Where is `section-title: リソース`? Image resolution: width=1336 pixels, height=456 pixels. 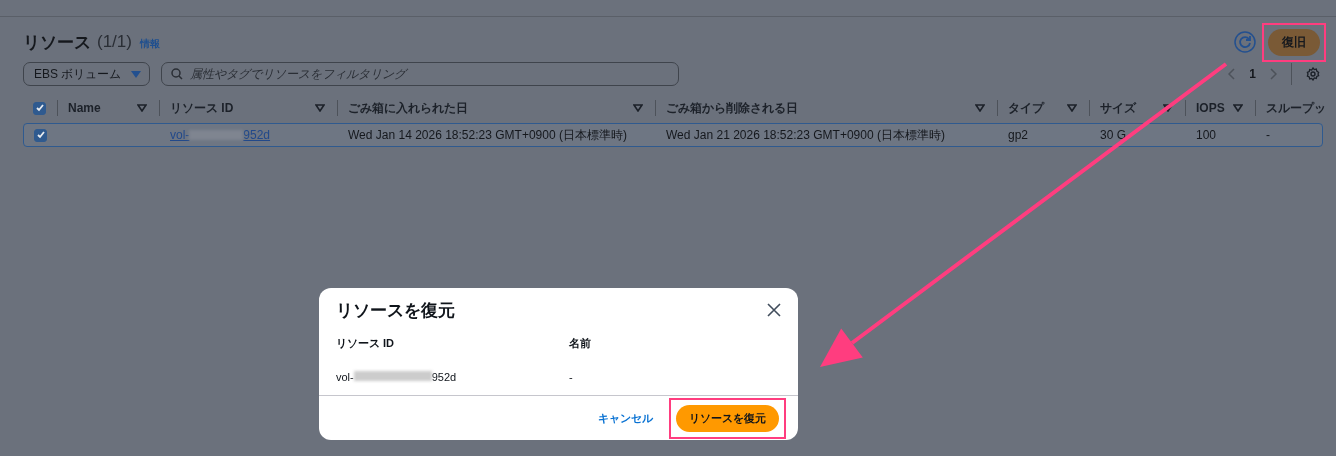
section-title: リソース is located at coordinates (57, 42).